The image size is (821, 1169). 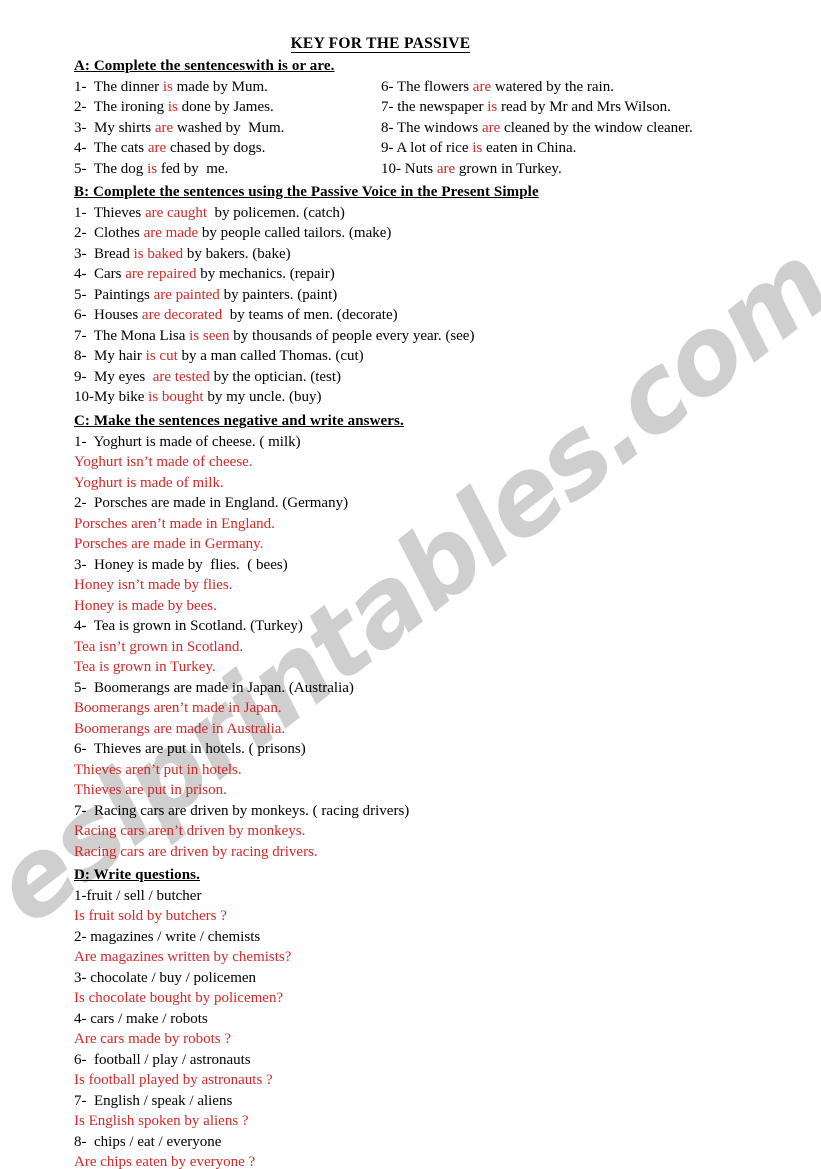 What do you see at coordinates (84, 253) in the screenshot?
I see `item-number: 3-` at bounding box center [84, 253].